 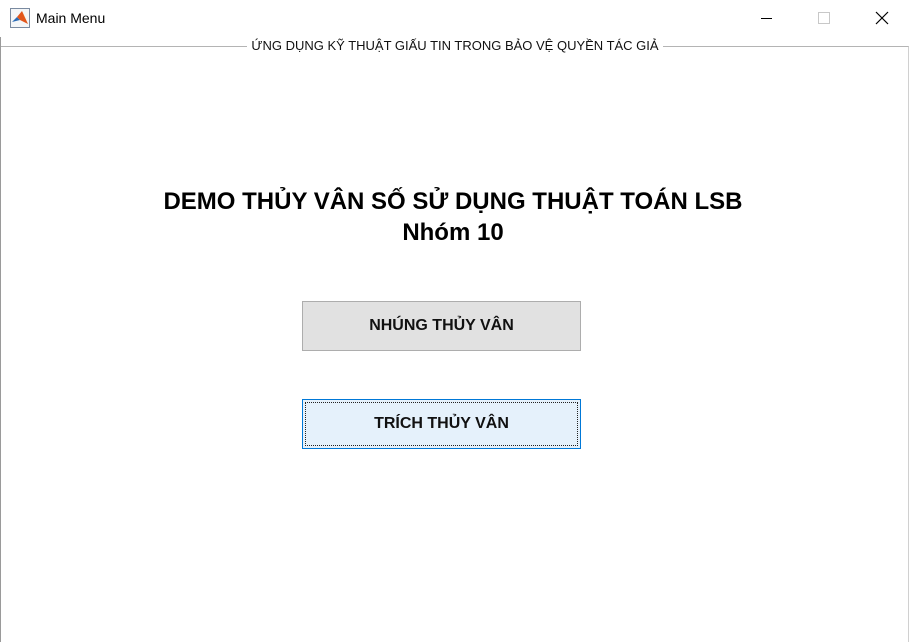 I want to click on heading-group: Nhóm 10, so click(x=453, y=232).